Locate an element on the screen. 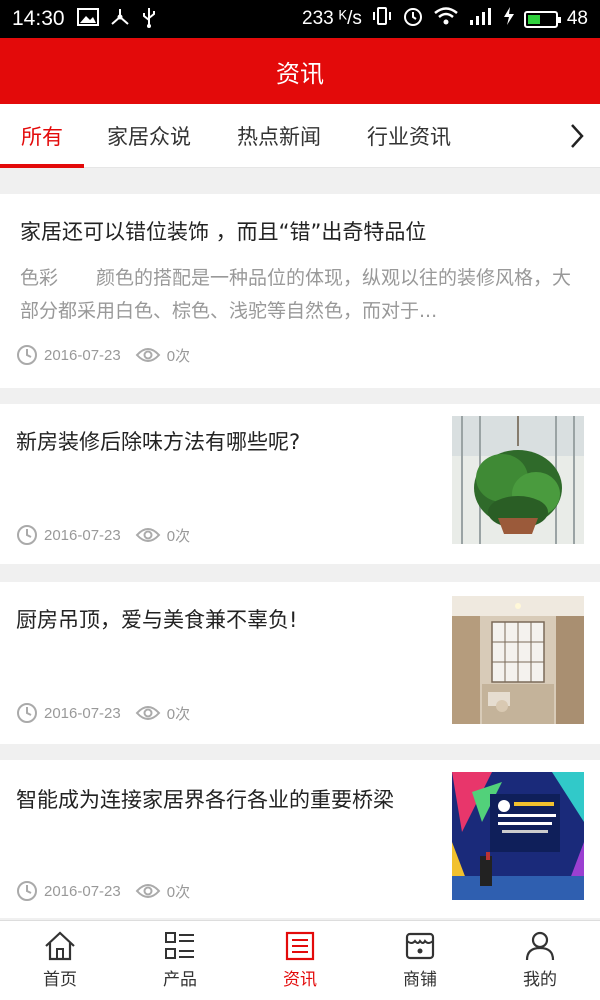 The image size is (600, 1000). nav-profile: 我的 is located at coordinates (540, 960).